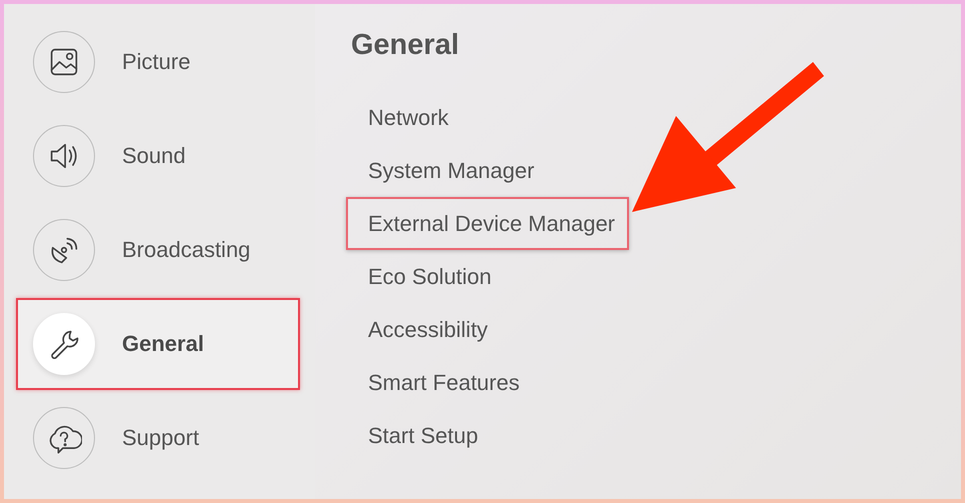 The image size is (965, 503). Describe the element at coordinates (404, 117) in the screenshot. I see `menu-item: Network` at that location.